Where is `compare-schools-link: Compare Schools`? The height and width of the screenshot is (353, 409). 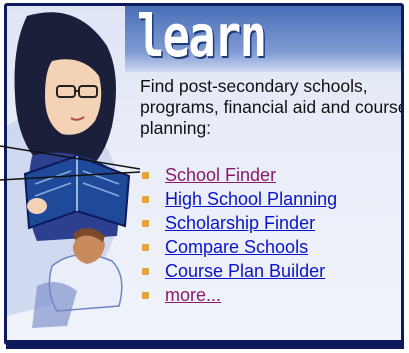 compare-schools-link: Compare Schools is located at coordinates (236, 247).